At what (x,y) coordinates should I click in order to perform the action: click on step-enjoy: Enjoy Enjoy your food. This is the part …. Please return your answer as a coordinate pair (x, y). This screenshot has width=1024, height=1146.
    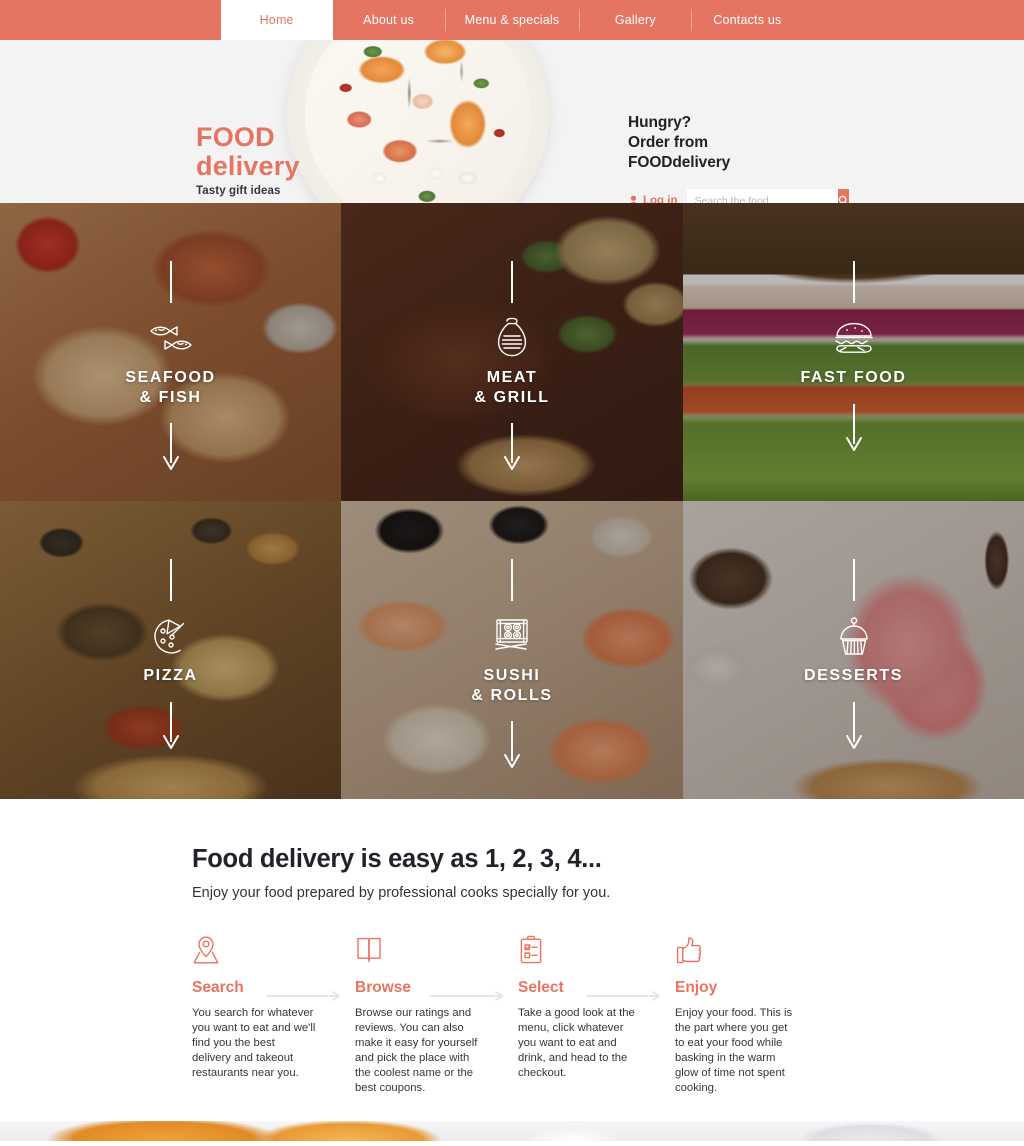
    Looking at the image, I should click on (753, 1015).